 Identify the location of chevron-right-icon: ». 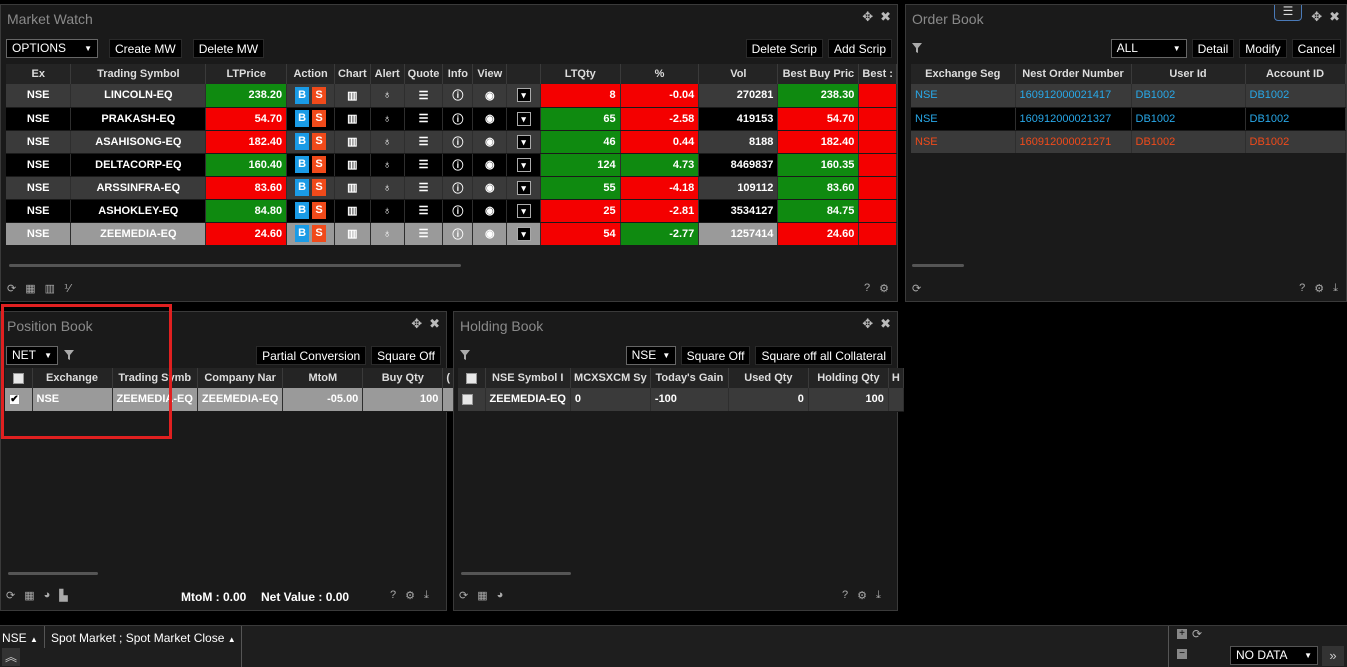
(1333, 656).